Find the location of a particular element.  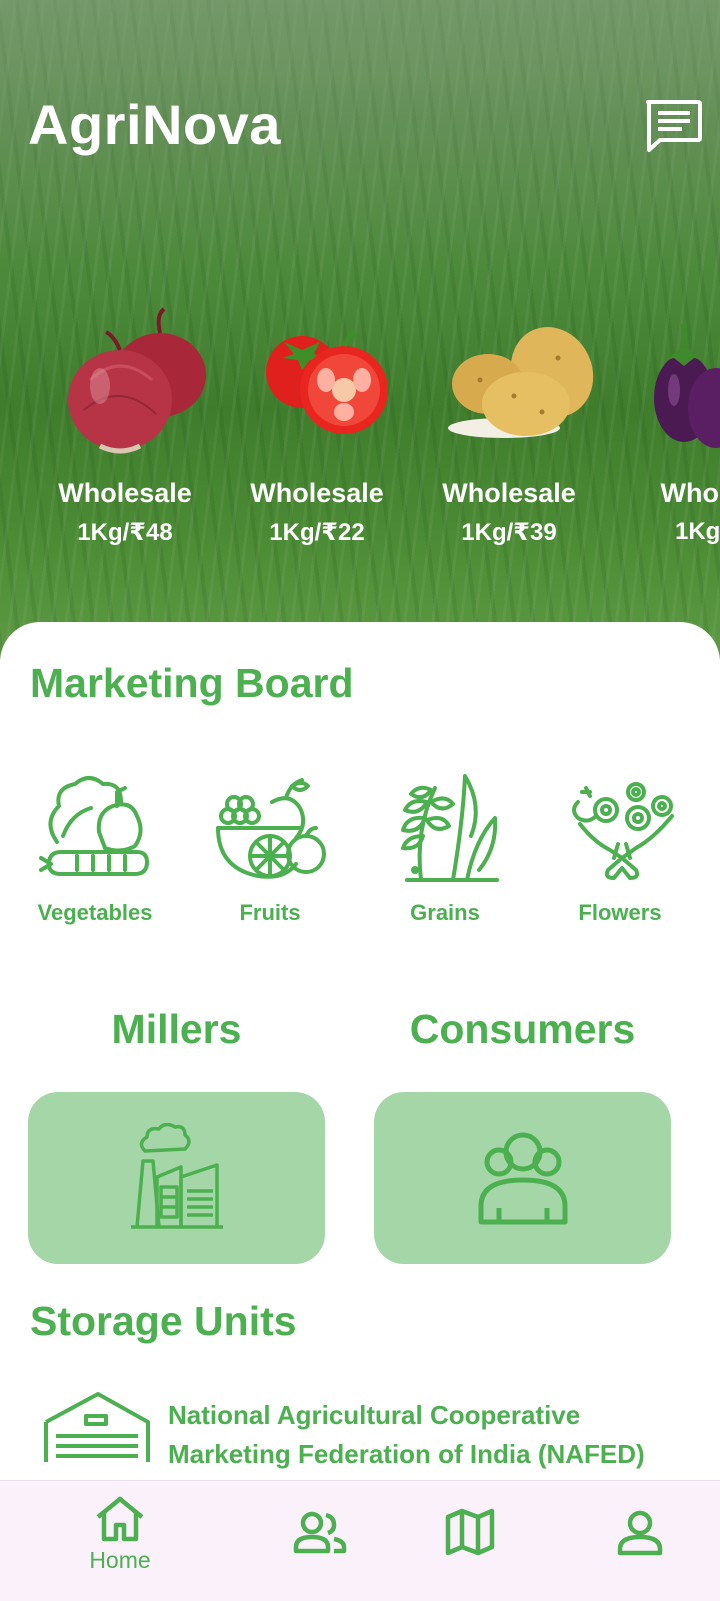

product-price: 1Kg/₹22 is located at coordinates (317, 532).